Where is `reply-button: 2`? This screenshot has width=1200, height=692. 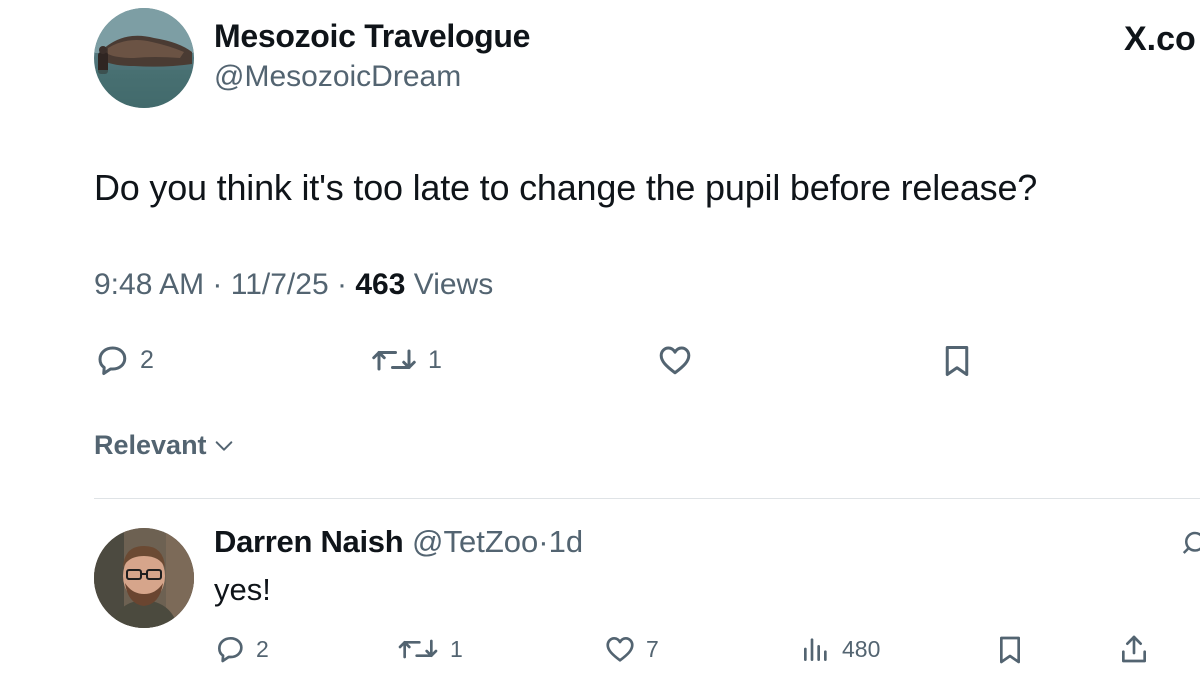 reply-button: 2 is located at coordinates (124, 360).